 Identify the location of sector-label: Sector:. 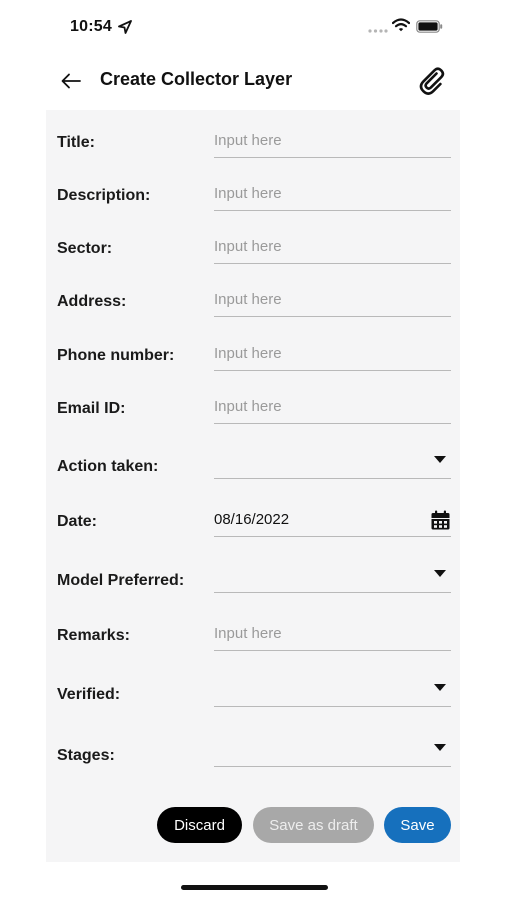
(85, 248).